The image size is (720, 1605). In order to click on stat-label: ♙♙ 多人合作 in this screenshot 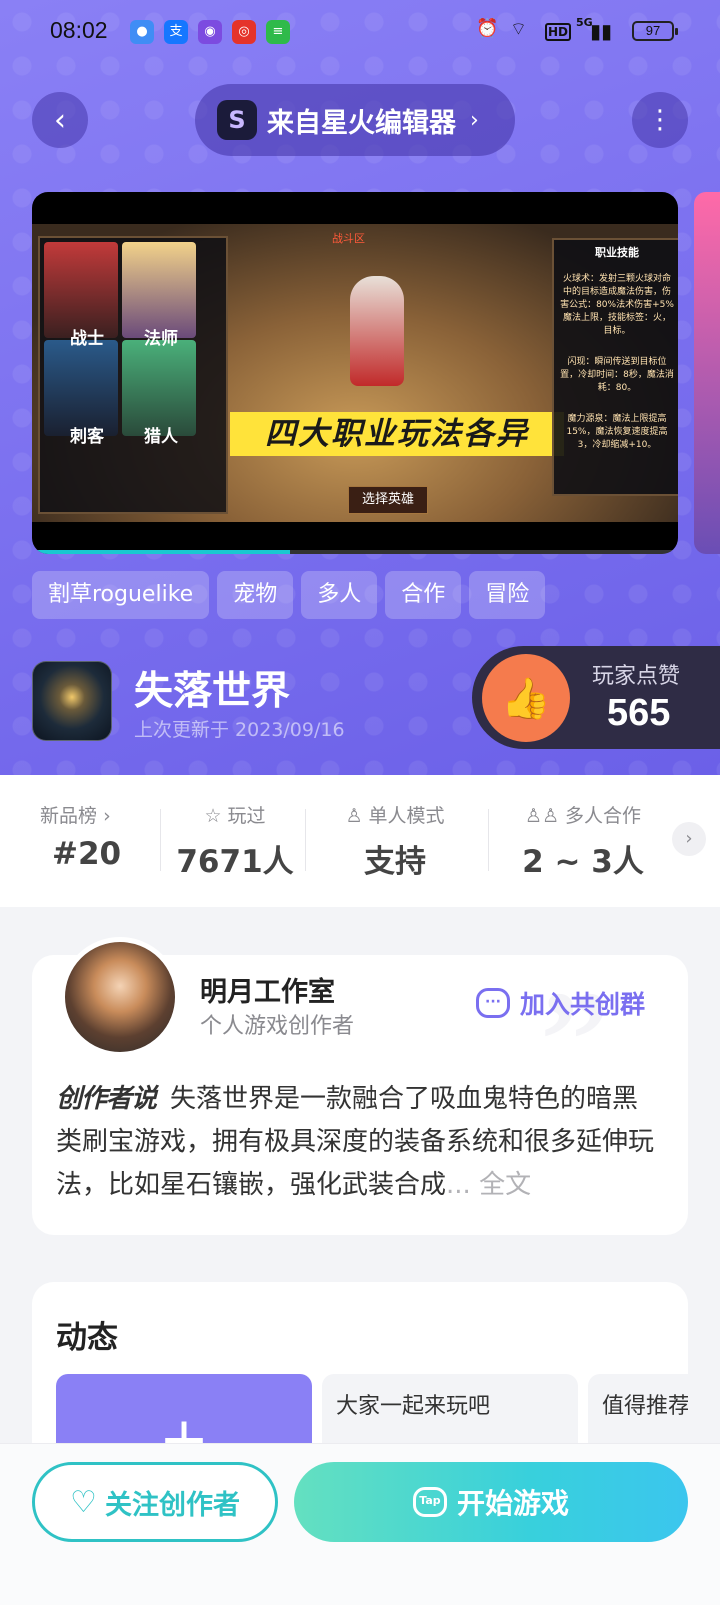, I will do `click(583, 814)`.